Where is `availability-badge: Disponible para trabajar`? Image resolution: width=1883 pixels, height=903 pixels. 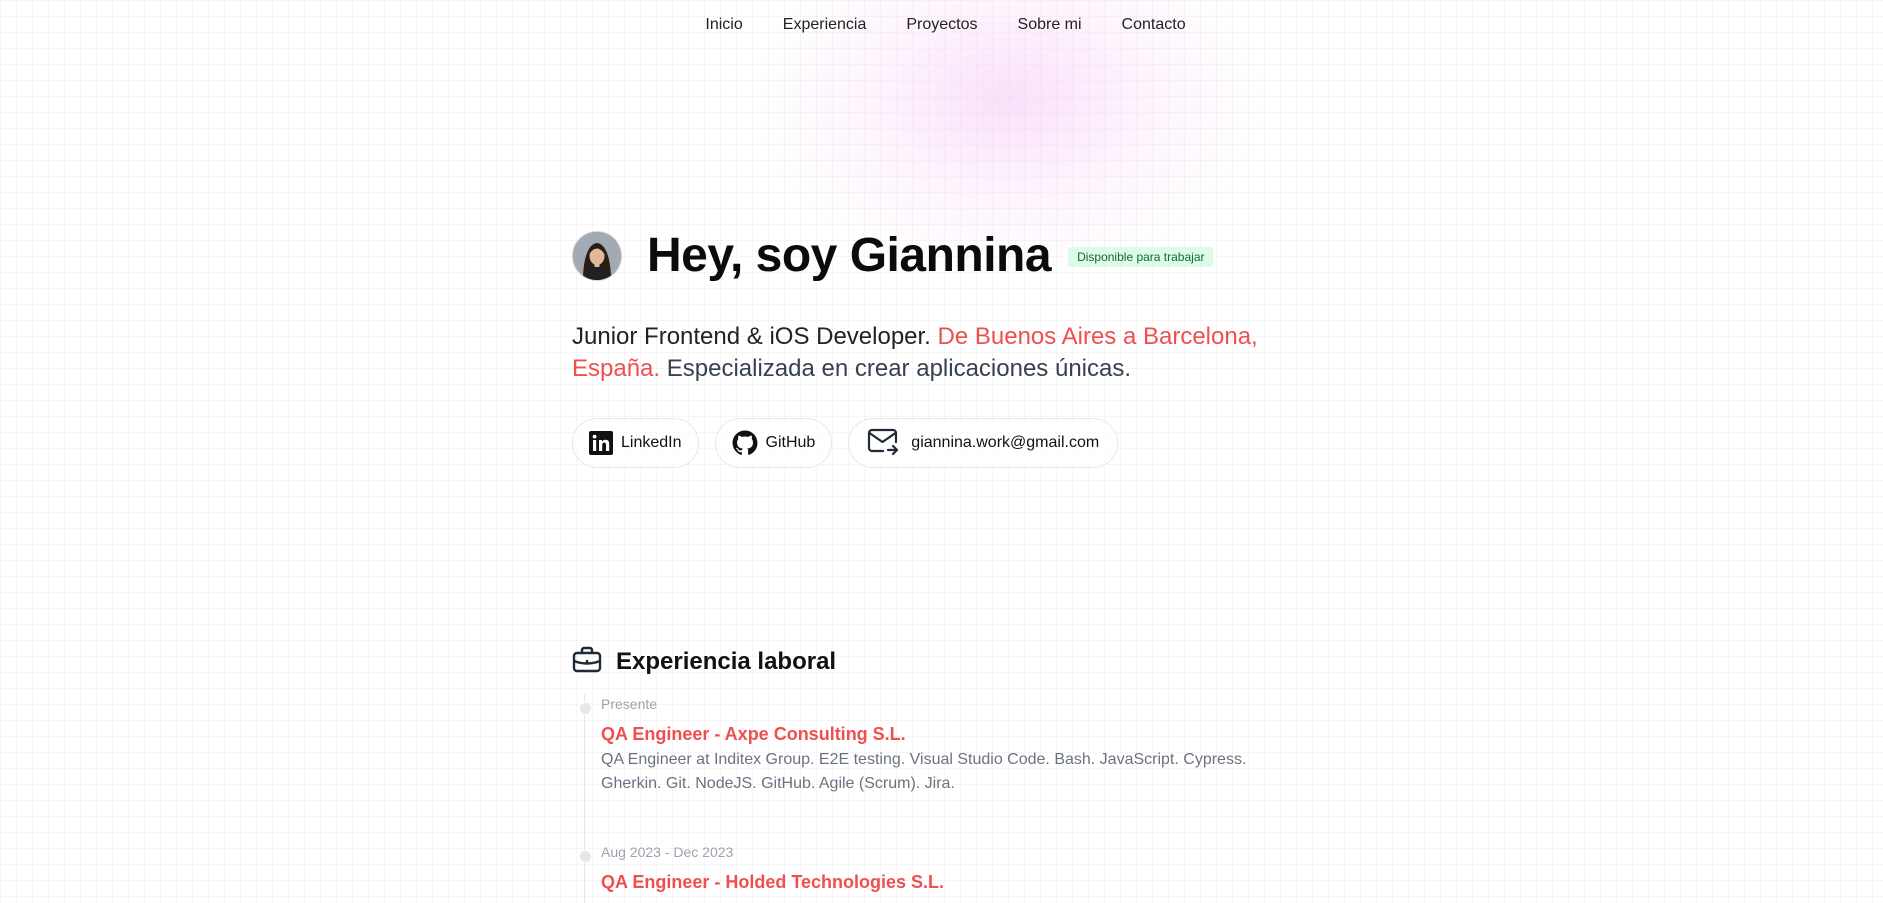
availability-badge: Disponible para trabajar is located at coordinates (1141, 257).